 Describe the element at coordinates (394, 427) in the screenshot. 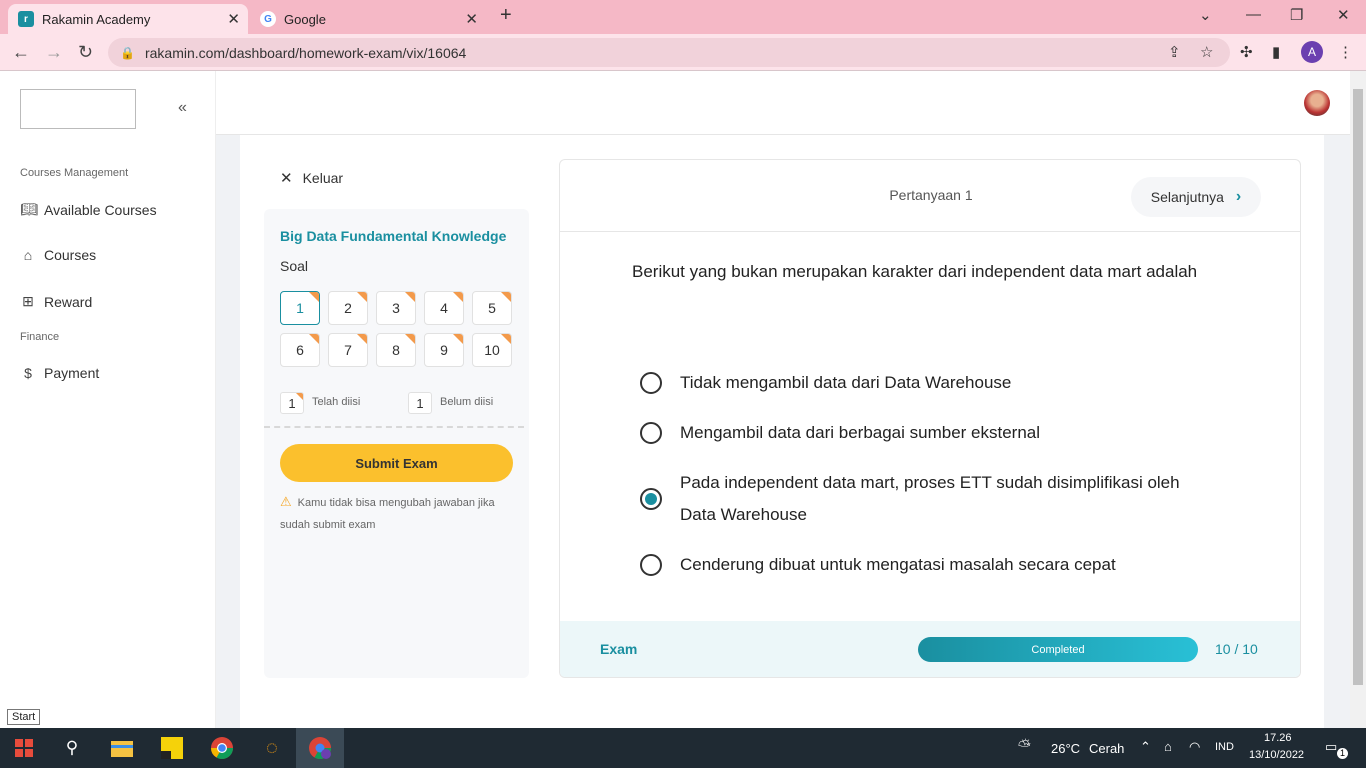

I see `divider` at that location.